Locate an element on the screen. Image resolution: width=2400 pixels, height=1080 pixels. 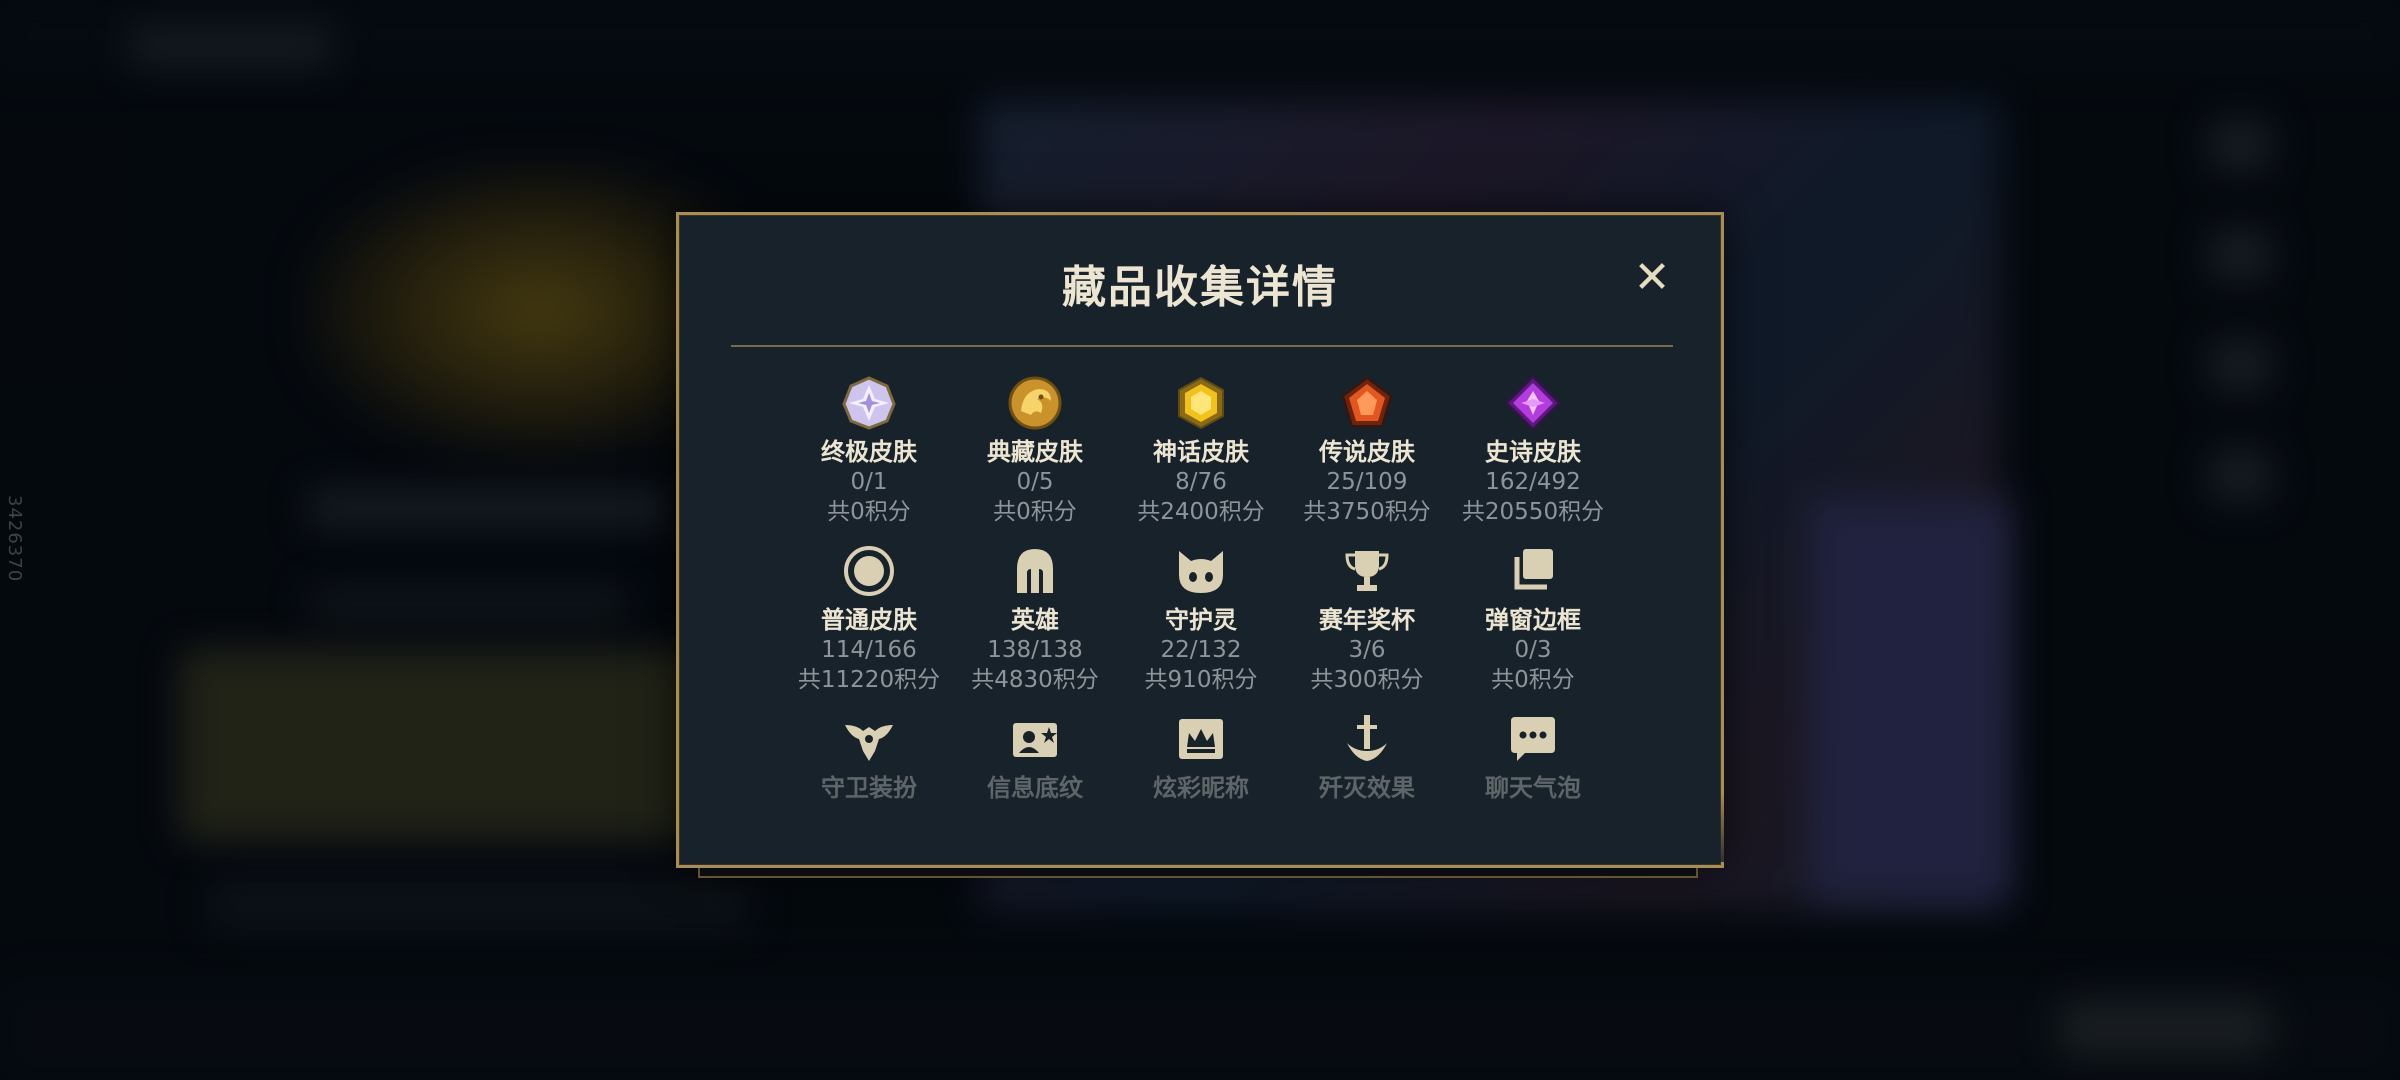
item-label: 炫彩昵称 is located at coordinates (1201, 788).